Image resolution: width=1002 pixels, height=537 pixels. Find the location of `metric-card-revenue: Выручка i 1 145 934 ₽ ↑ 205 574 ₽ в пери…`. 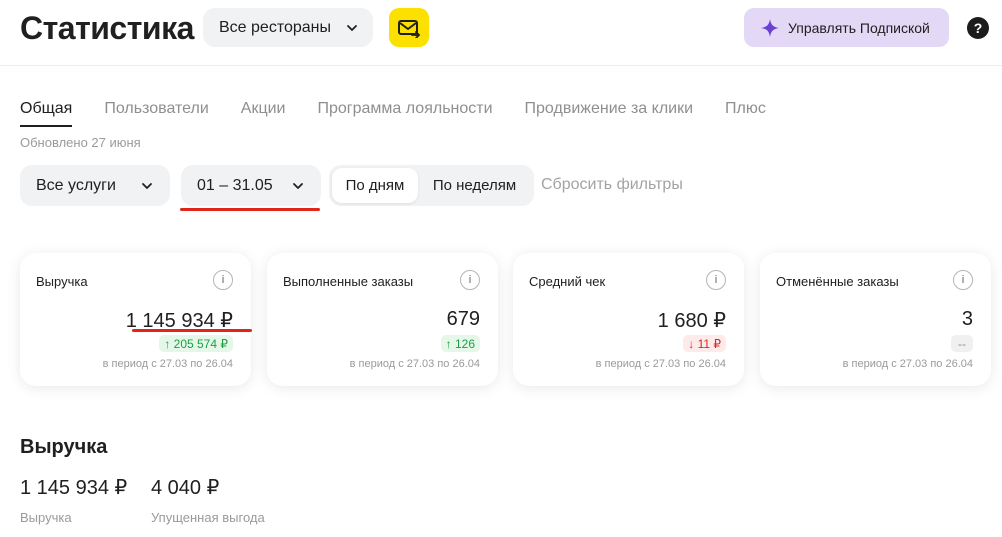

metric-card-revenue: Выручка i 1 145 934 ₽ ↑ 205 574 ₽ в пери… is located at coordinates (135, 319).